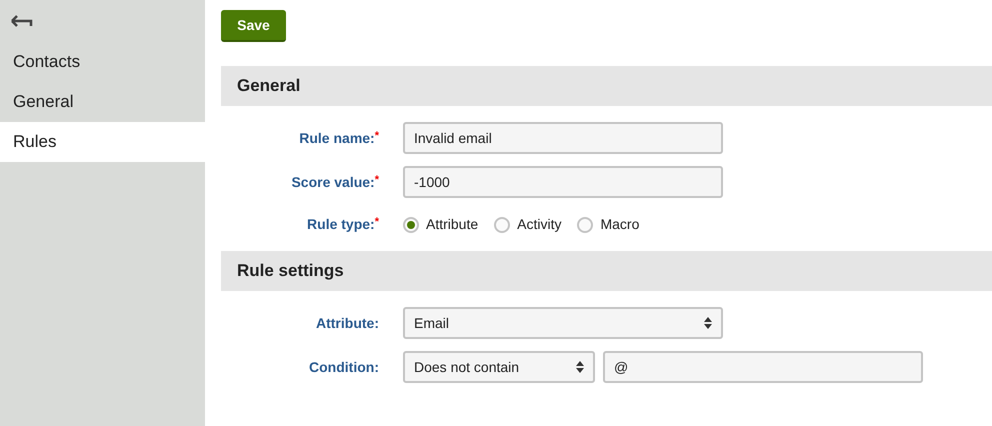 The width and height of the screenshot is (992, 426). Describe the element at coordinates (102, 102) in the screenshot. I see `sidebar-item: General` at that location.